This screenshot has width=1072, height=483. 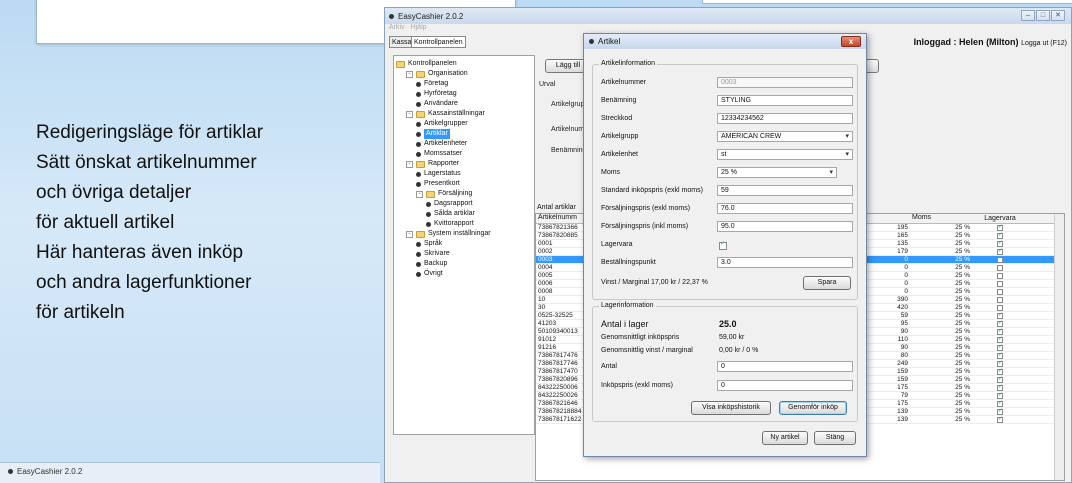 What do you see at coordinates (444, 163) in the screenshot?
I see `tree-item-label: Rapporter` at bounding box center [444, 163].